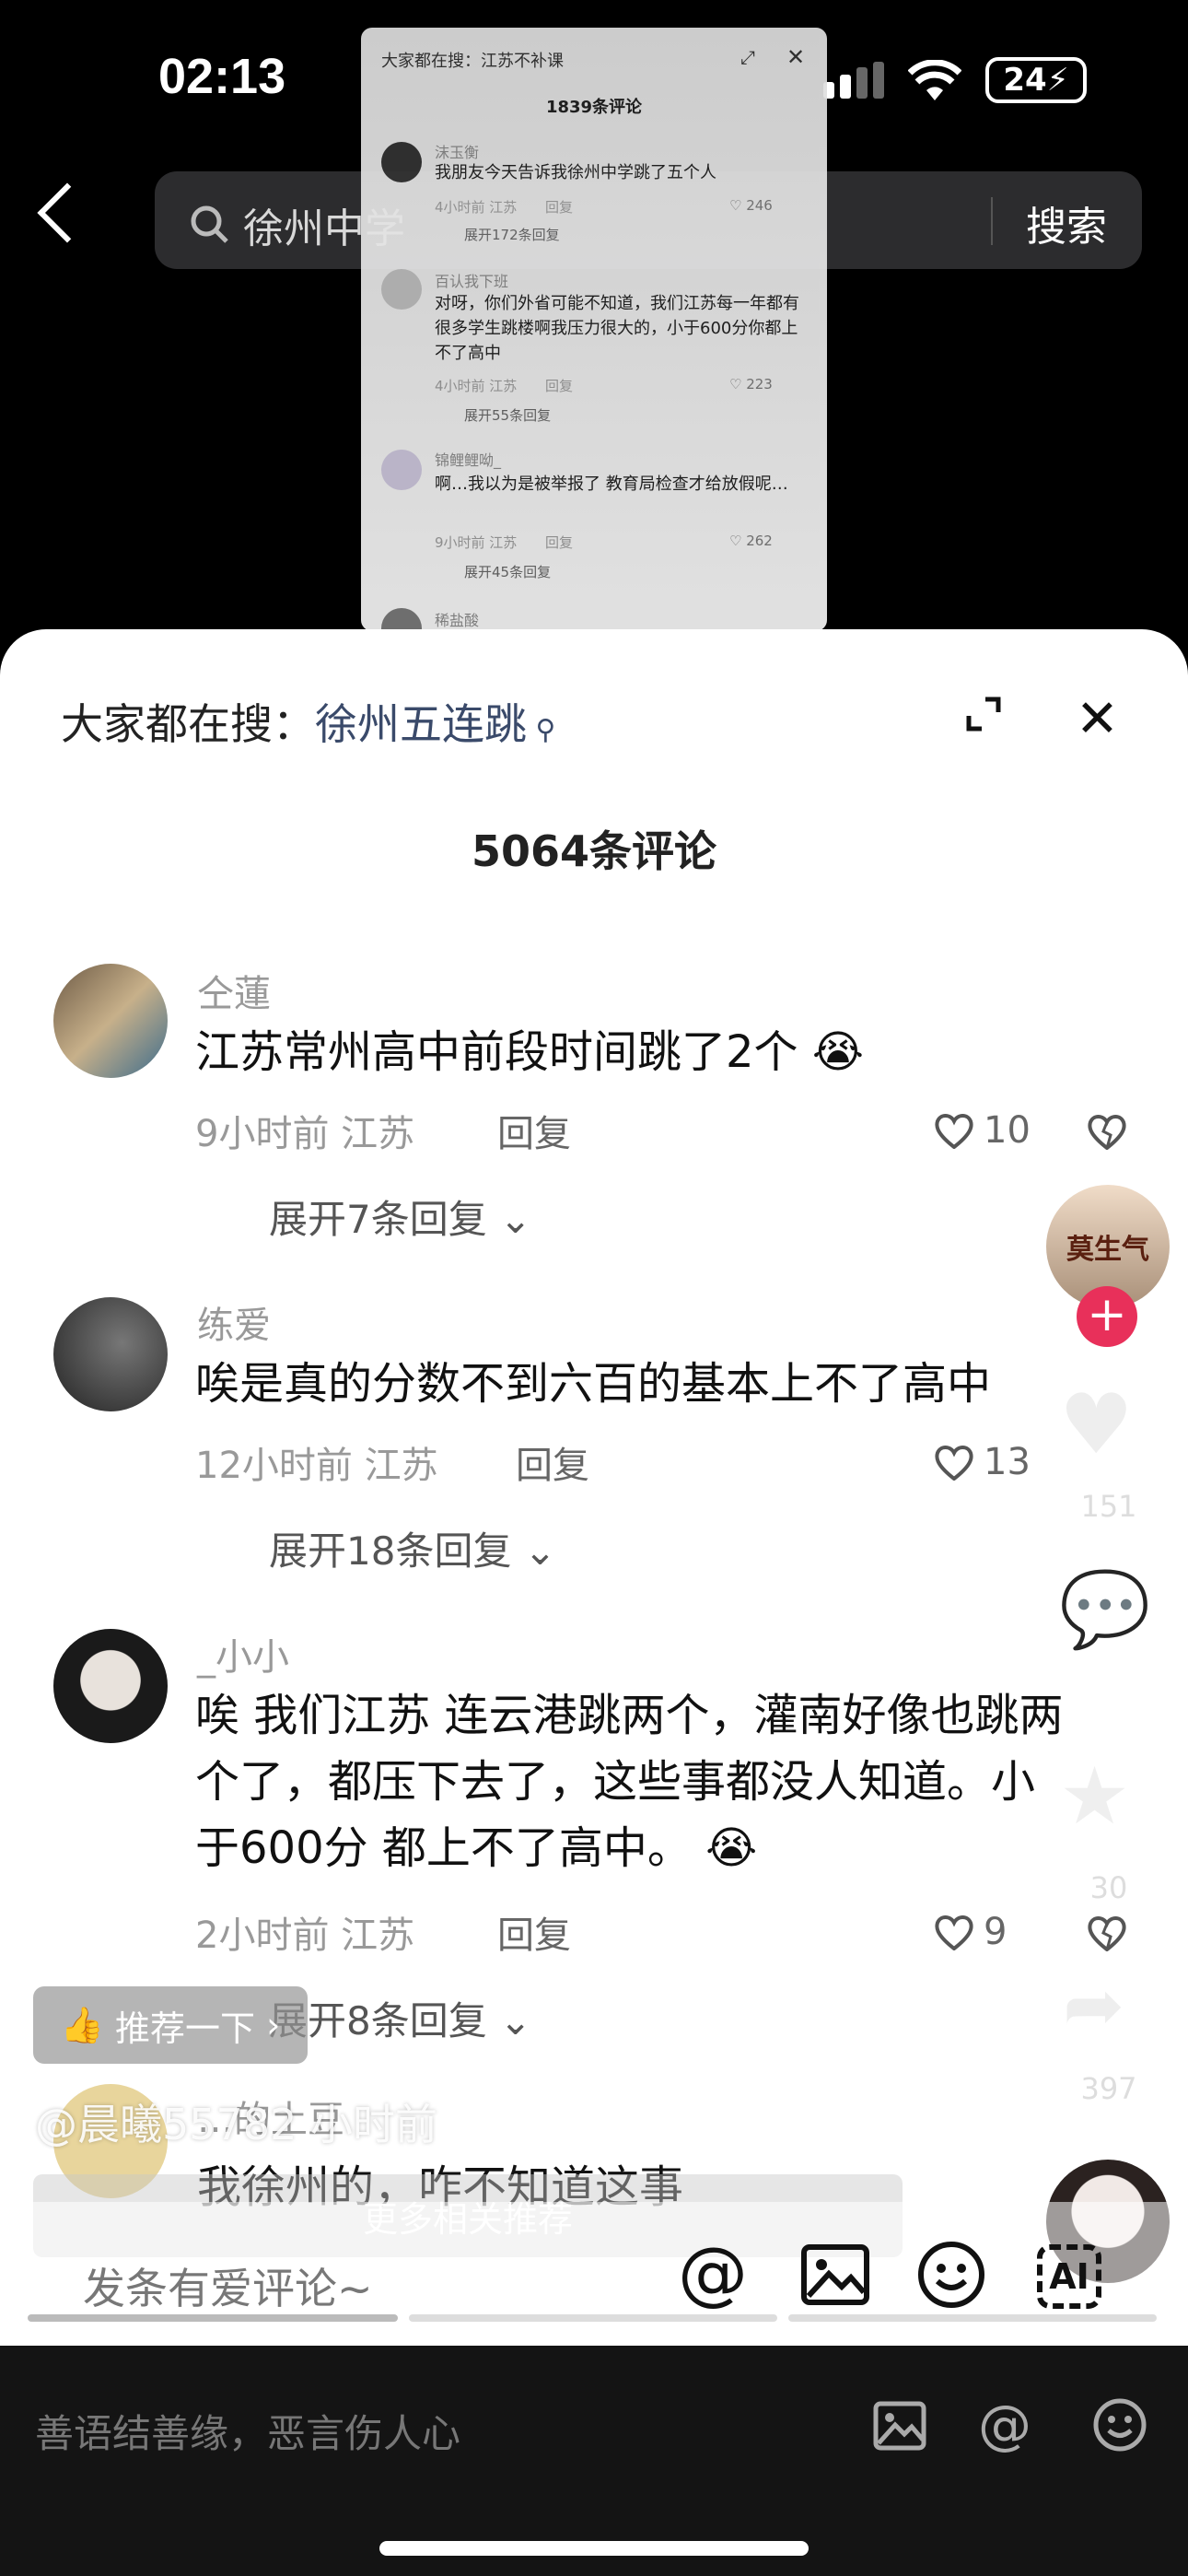  Describe the element at coordinates (594, 2548) in the screenshot. I see `home-indicator` at that location.